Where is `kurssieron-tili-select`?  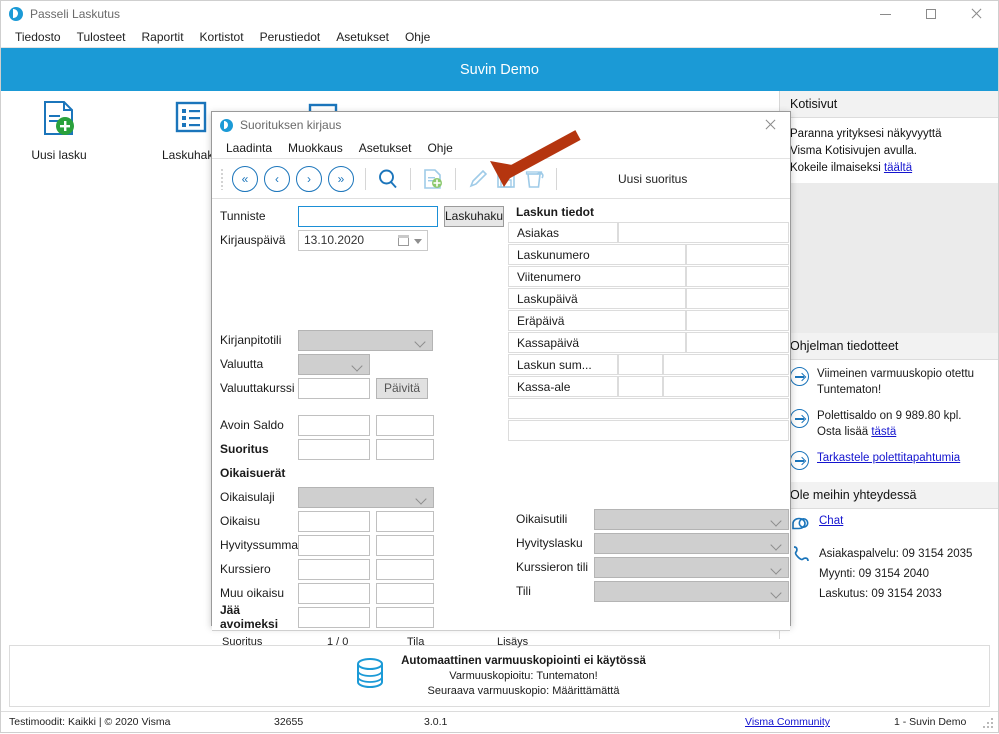
kurssieron-tili-select is located at coordinates (691, 567).